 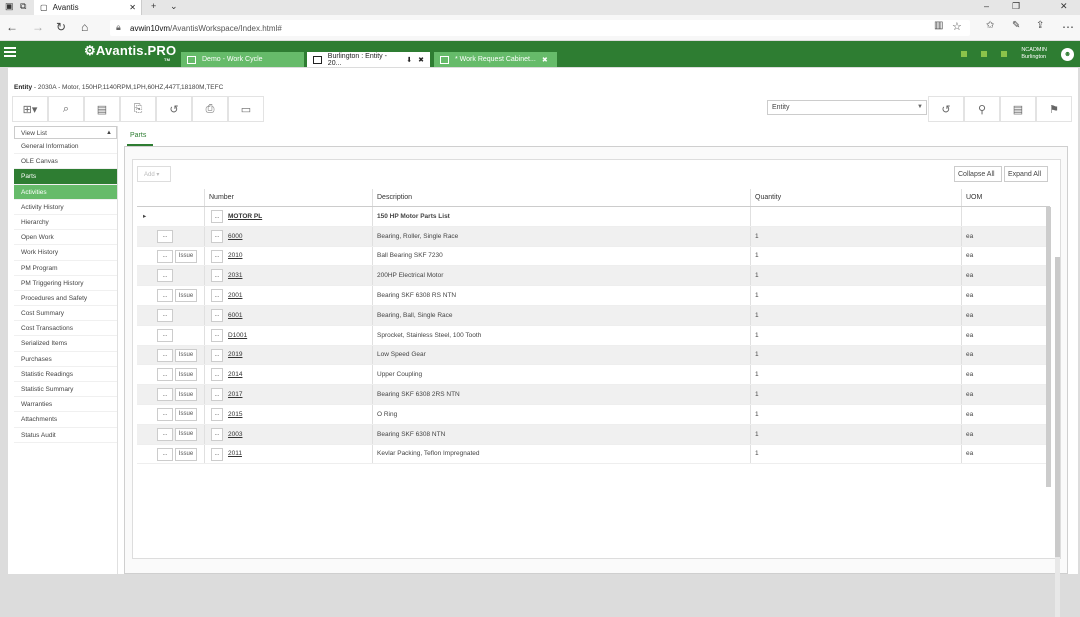 What do you see at coordinates (88, 7) in the screenshot?
I see `browser-tab: ▢ Avantis ✕` at bounding box center [88, 7].